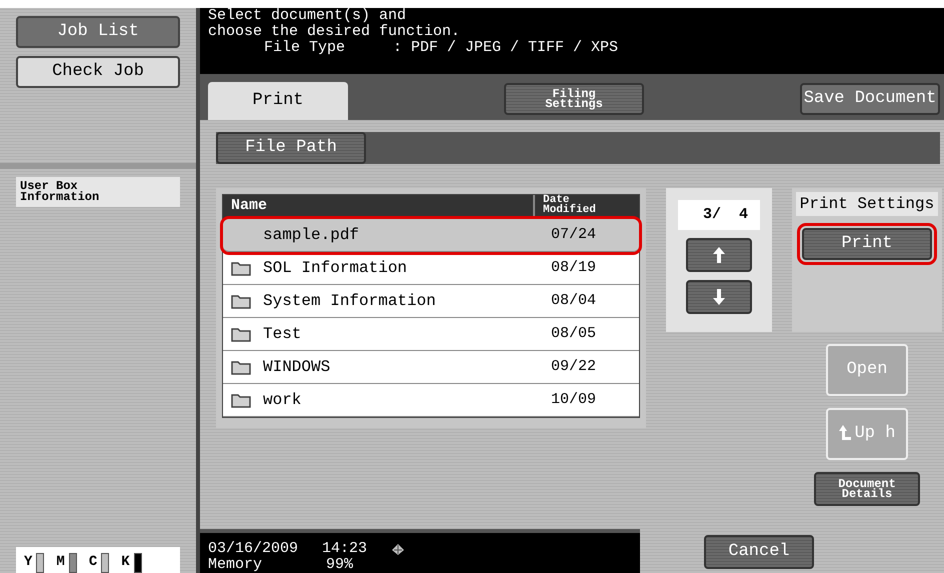 The image size is (944, 573). What do you see at coordinates (60, 562) in the screenshot?
I see `toner-label: M` at bounding box center [60, 562].